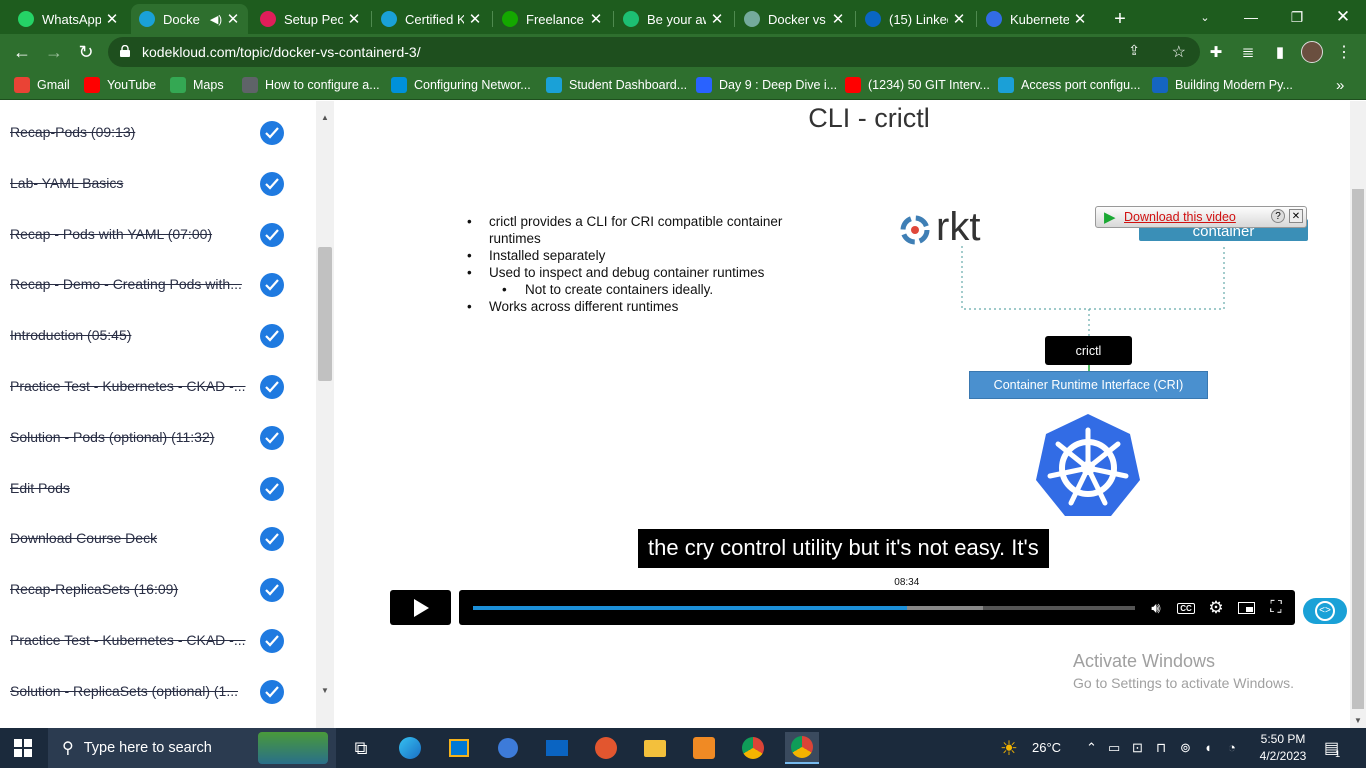  Describe the element at coordinates (1205, 17) in the screenshot. I see `tab-search-icon: ⌄` at that location.